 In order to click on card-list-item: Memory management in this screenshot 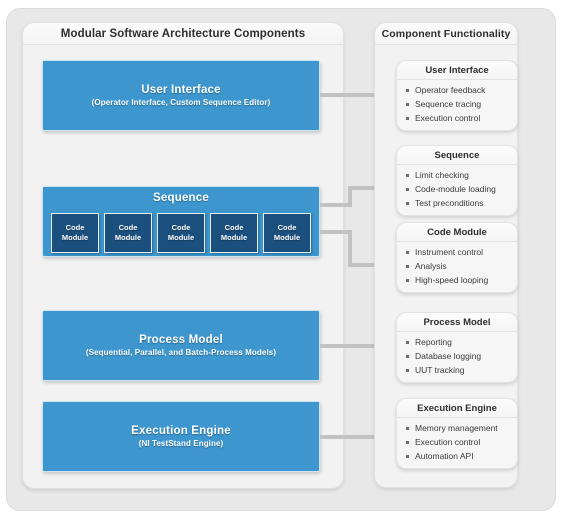, I will do `click(458, 428)`.